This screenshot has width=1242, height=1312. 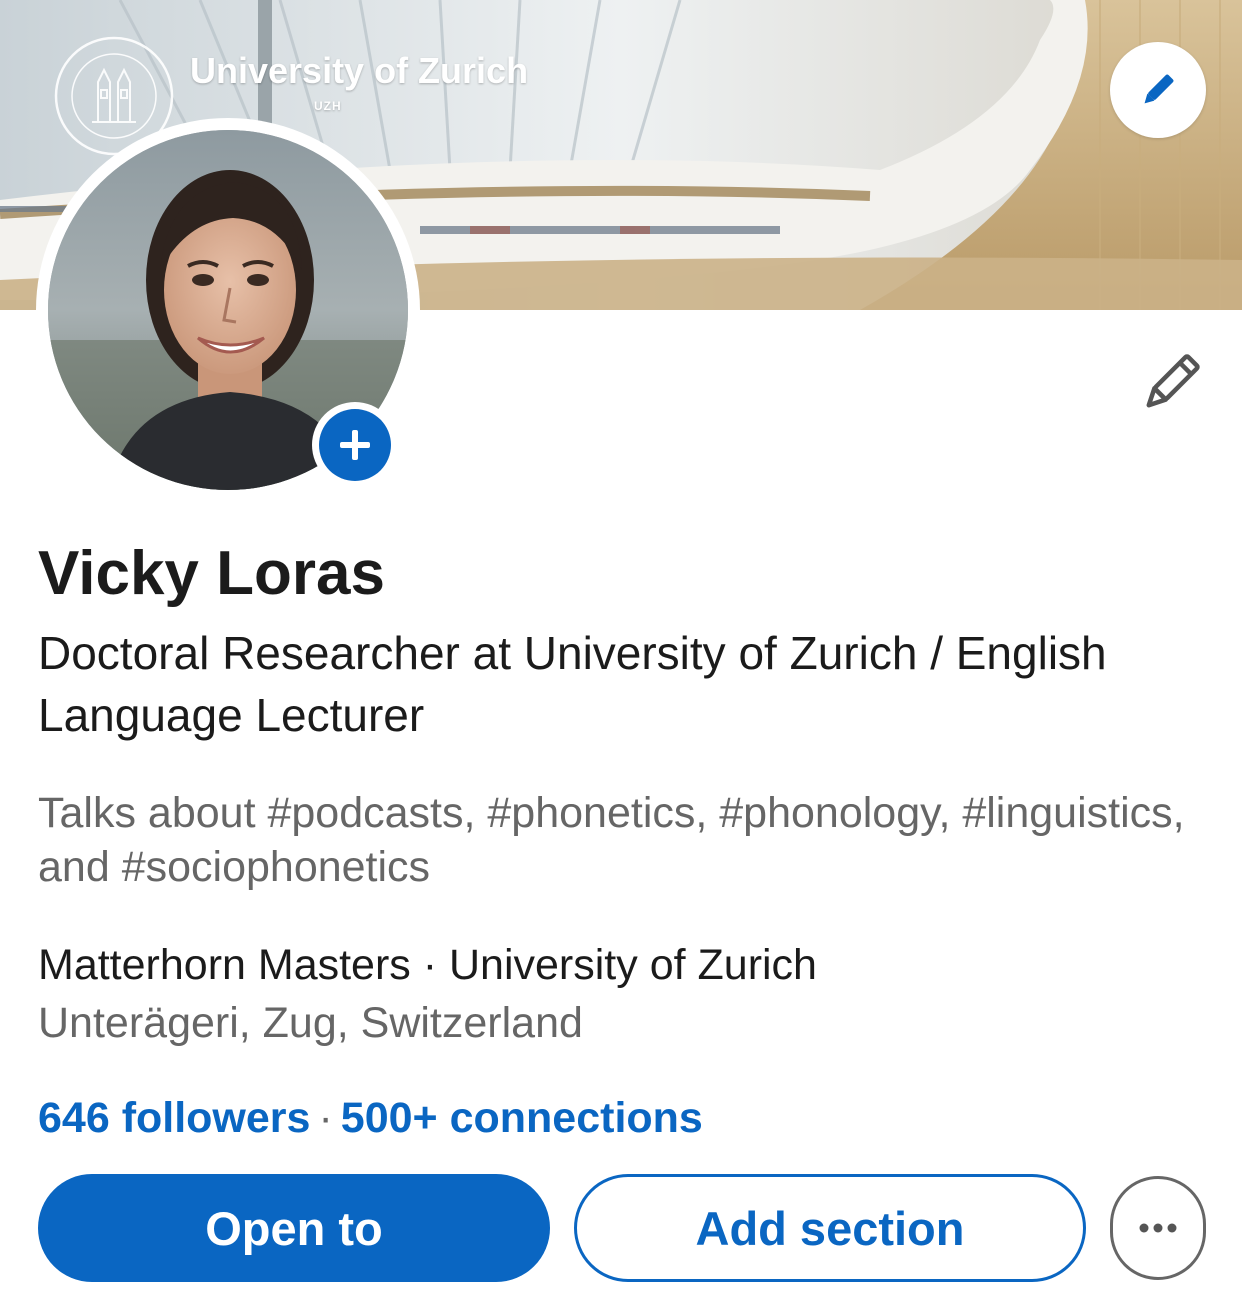 What do you see at coordinates (310, 1023) in the screenshot?
I see `profile-location: Unterägeri, Zug, Switzerland` at bounding box center [310, 1023].